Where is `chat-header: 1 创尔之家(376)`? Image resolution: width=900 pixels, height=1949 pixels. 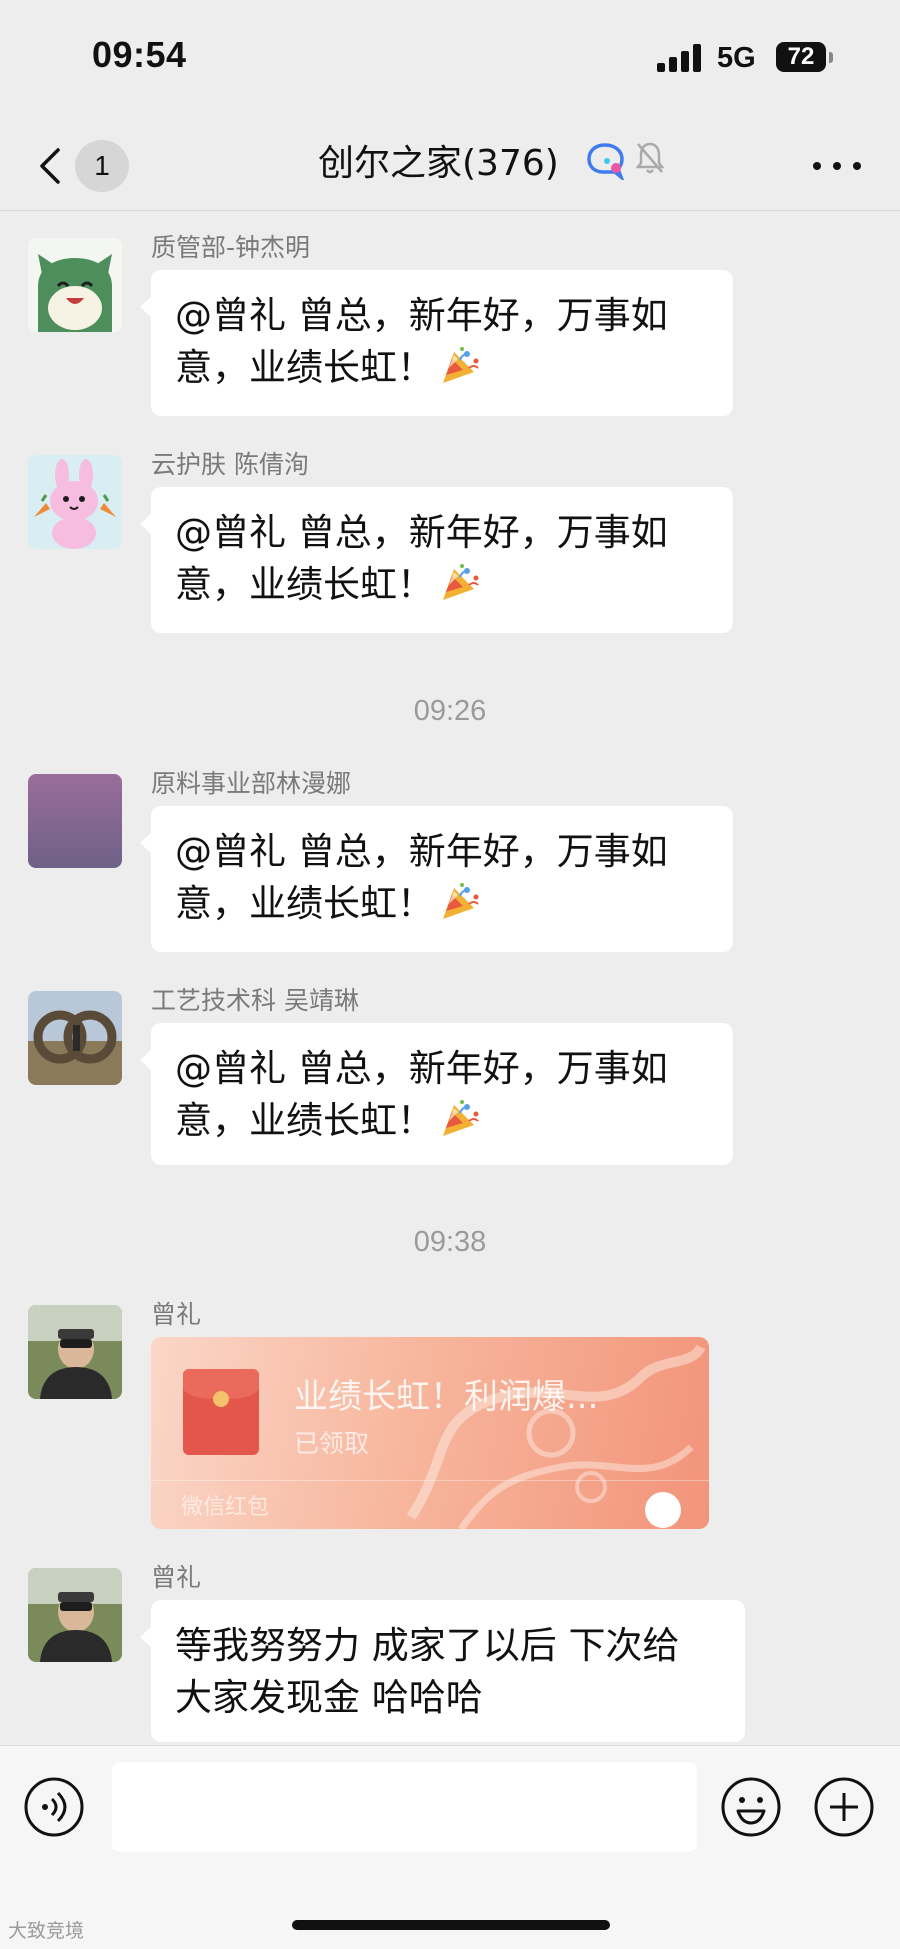 chat-header: 1 创尔之家(376) is located at coordinates (450, 165).